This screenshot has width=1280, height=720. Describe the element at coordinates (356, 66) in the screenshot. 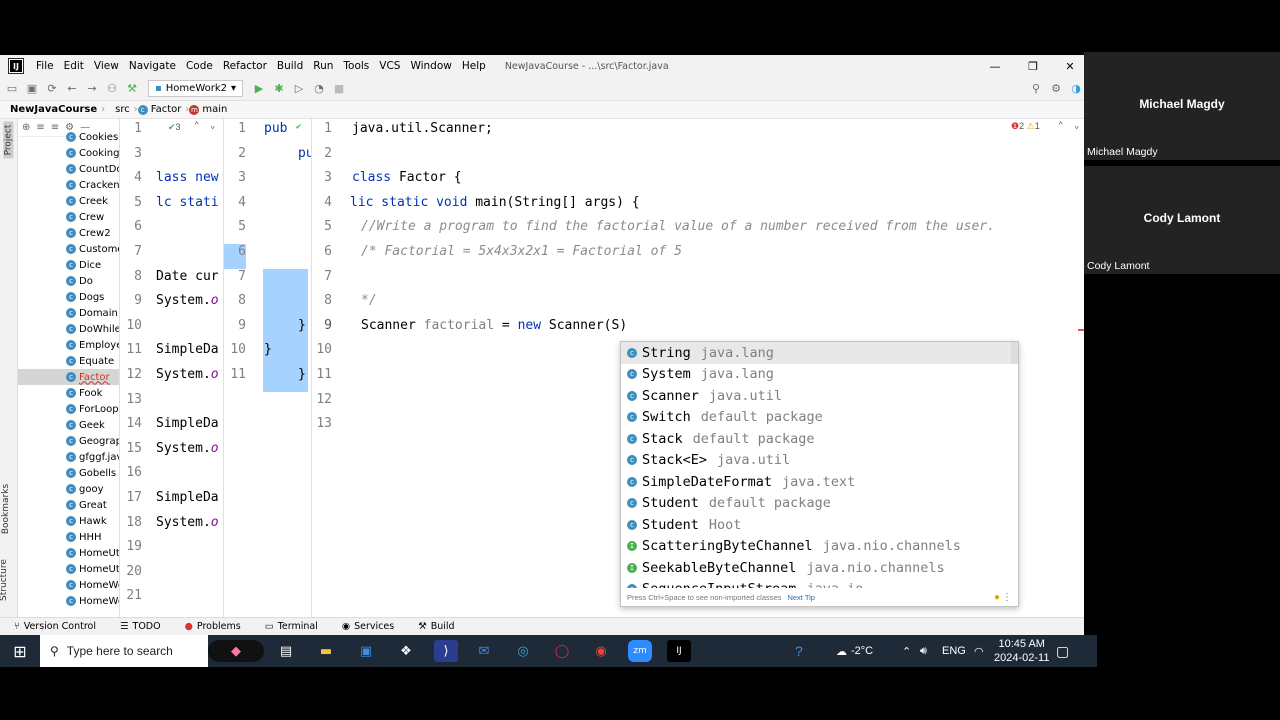

I see `menu-tools: Tools` at that location.